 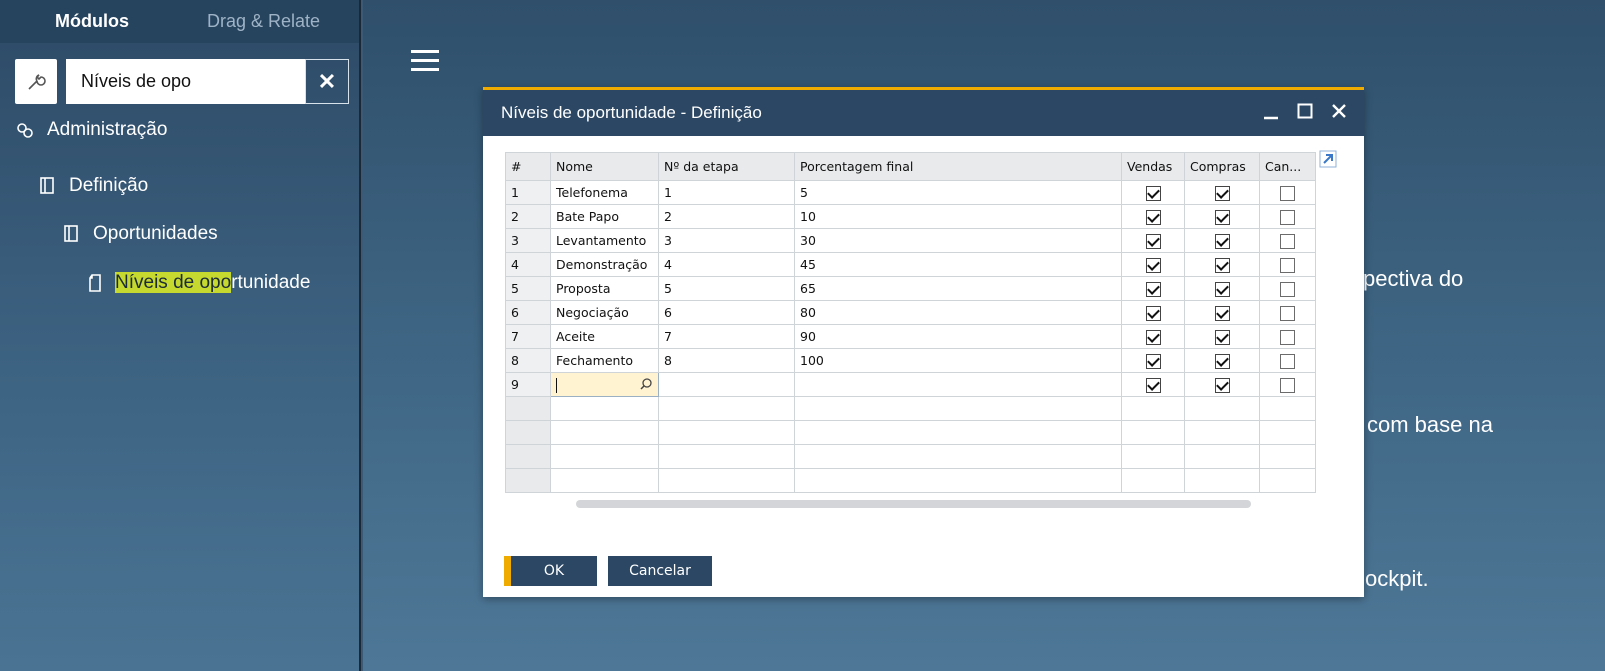 I want to click on table-row: 5 Proposta 5 65, so click(x=910, y=288).